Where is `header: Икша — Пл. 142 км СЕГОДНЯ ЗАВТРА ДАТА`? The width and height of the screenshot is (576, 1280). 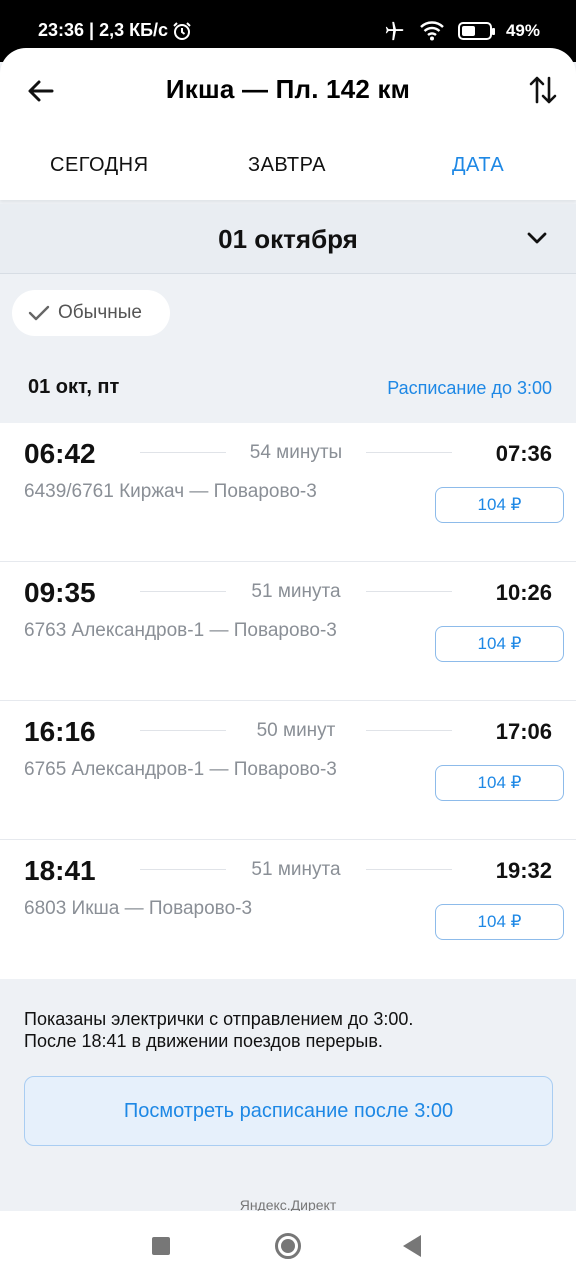
header: Икша — Пл. 142 км СЕГОДНЯ ЗАВТРА ДАТА is located at coordinates (288, 124).